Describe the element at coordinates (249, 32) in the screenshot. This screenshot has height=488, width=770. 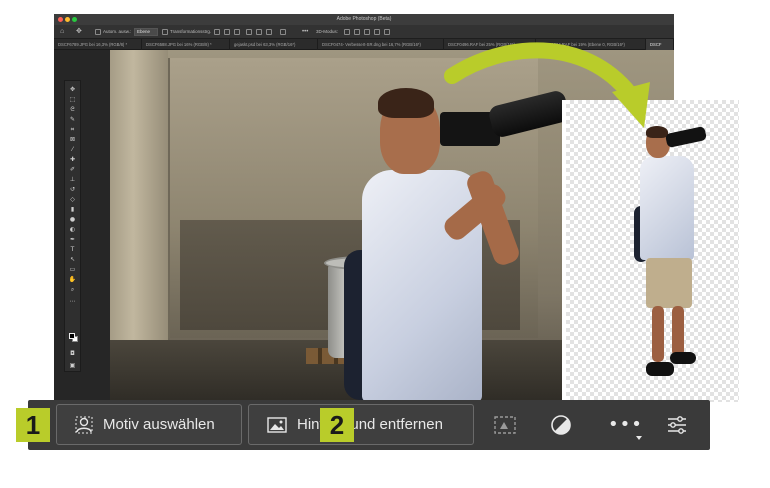
I see `align-top-icon` at that location.